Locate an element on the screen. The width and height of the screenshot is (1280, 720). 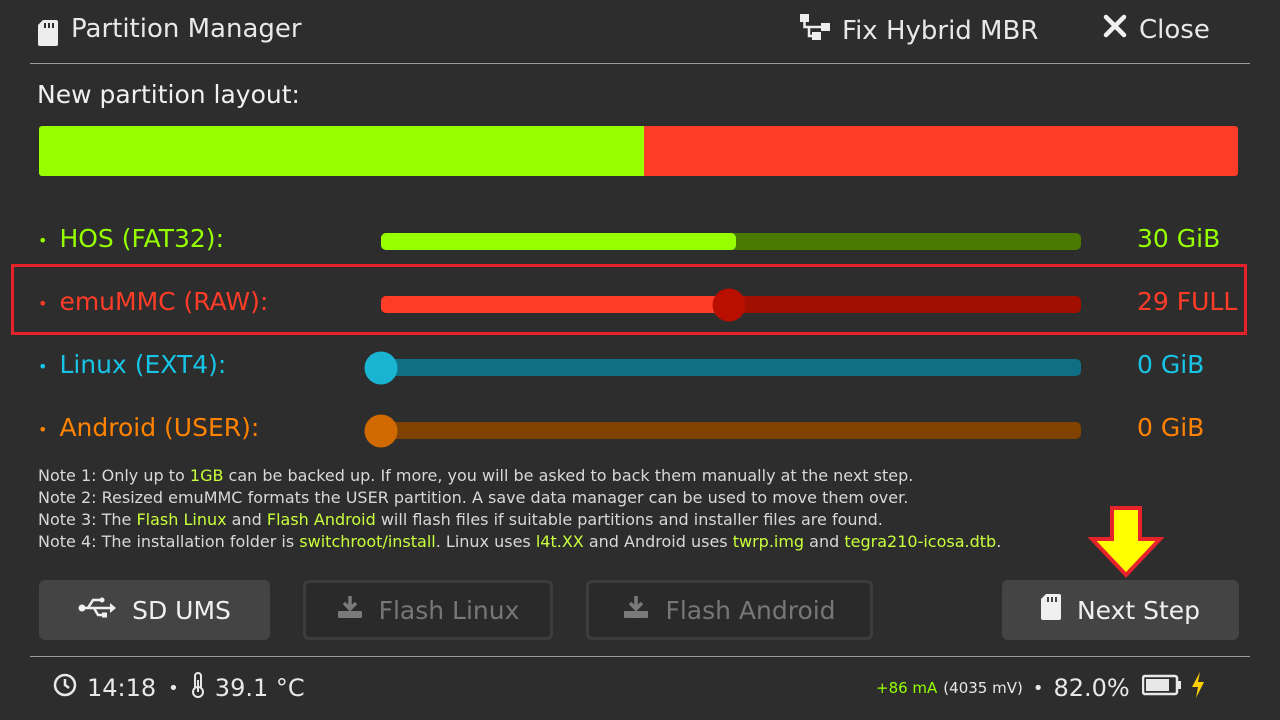
partition-label-emummc: • emuMMC (RAW): is located at coordinates (153, 301).